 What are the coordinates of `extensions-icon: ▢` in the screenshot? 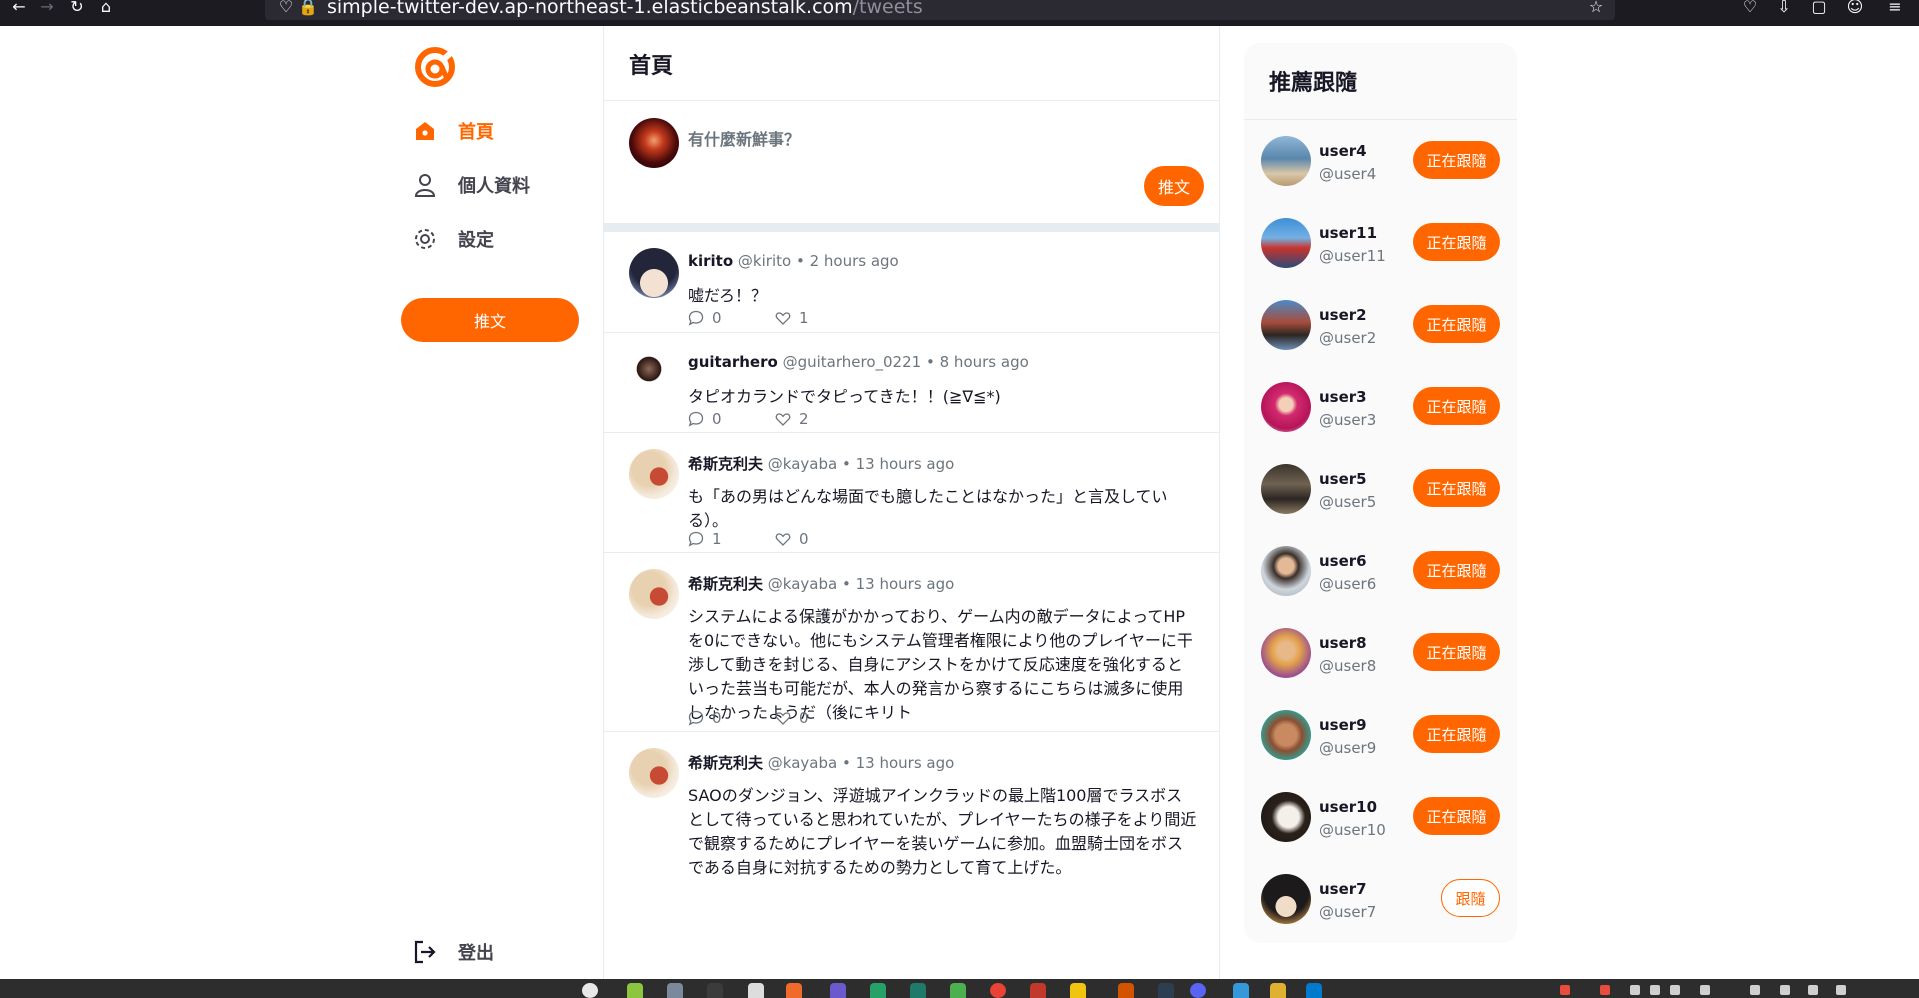 It's located at (1819, 8).